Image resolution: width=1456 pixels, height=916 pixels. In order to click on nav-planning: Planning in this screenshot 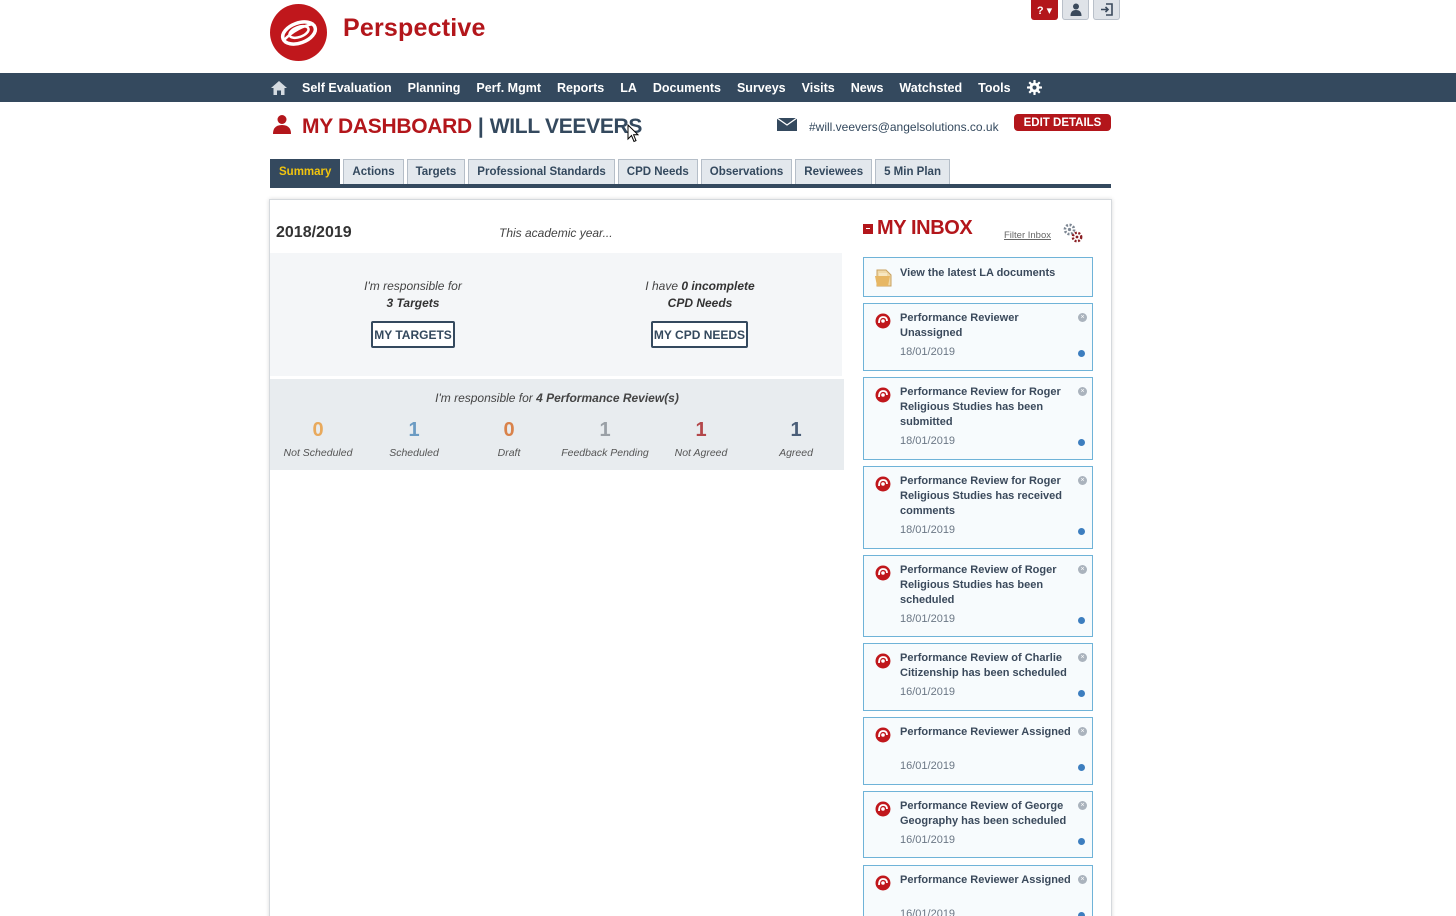, I will do `click(434, 88)`.